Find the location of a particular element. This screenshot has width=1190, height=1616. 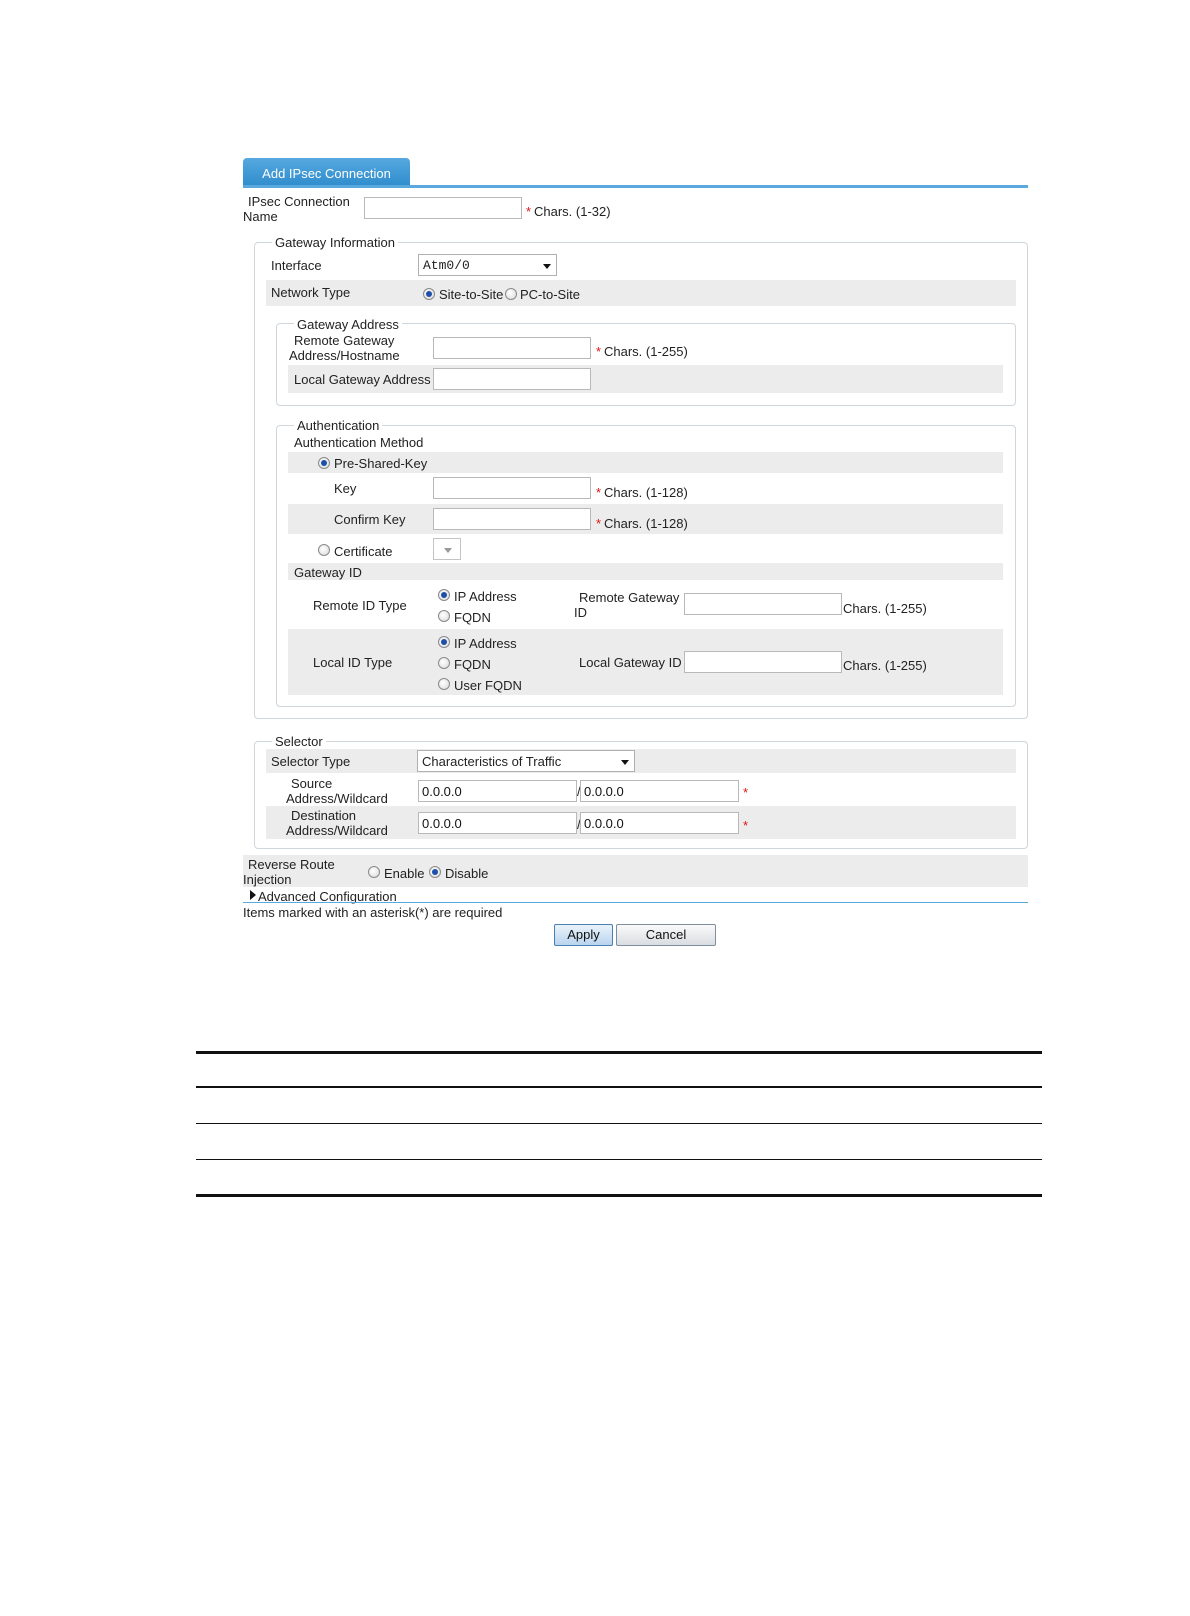

pc-to-site-label: PC-to-Site is located at coordinates (550, 294).